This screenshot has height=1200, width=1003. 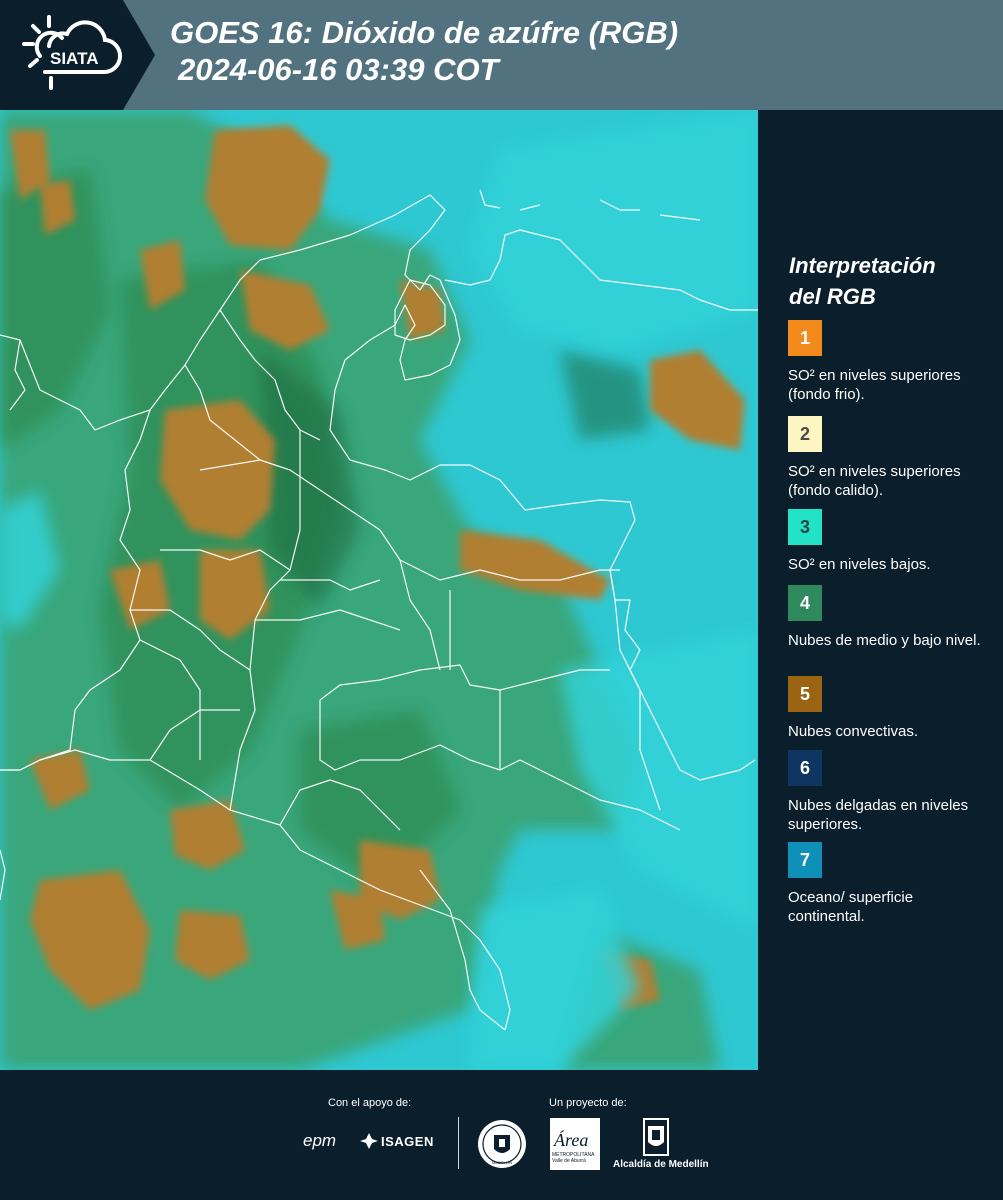 What do you see at coordinates (890, 617) in the screenshot?
I see `legend-item-4: 4 Nubes de medio y bajo nivel.` at bounding box center [890, 617].